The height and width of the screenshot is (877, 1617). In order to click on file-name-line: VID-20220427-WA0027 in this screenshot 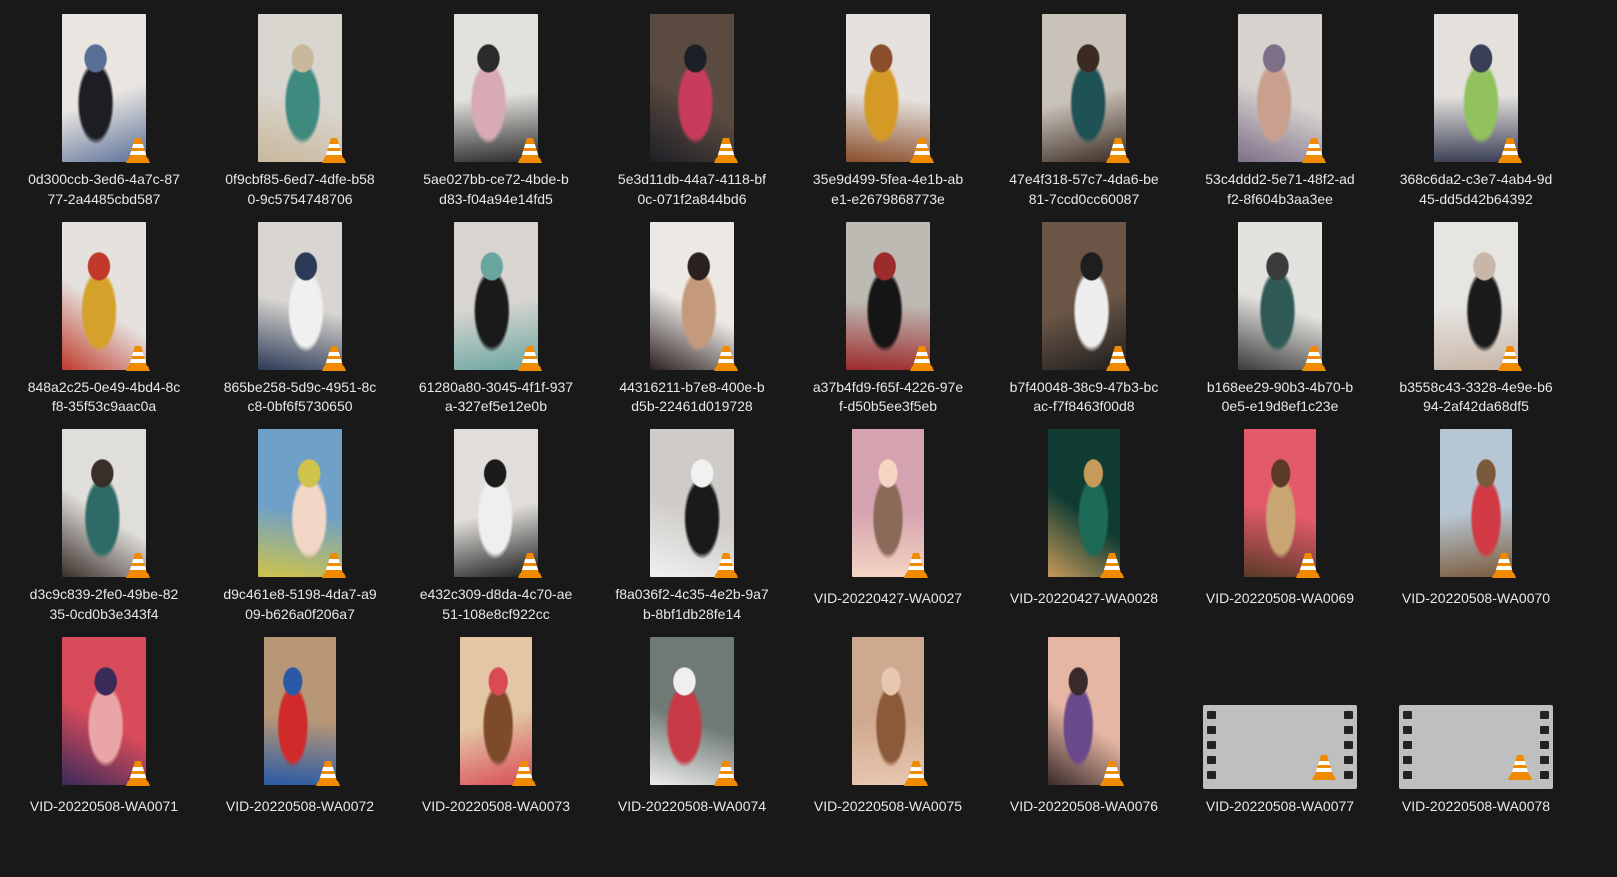, I will do `click(888, 598)`.